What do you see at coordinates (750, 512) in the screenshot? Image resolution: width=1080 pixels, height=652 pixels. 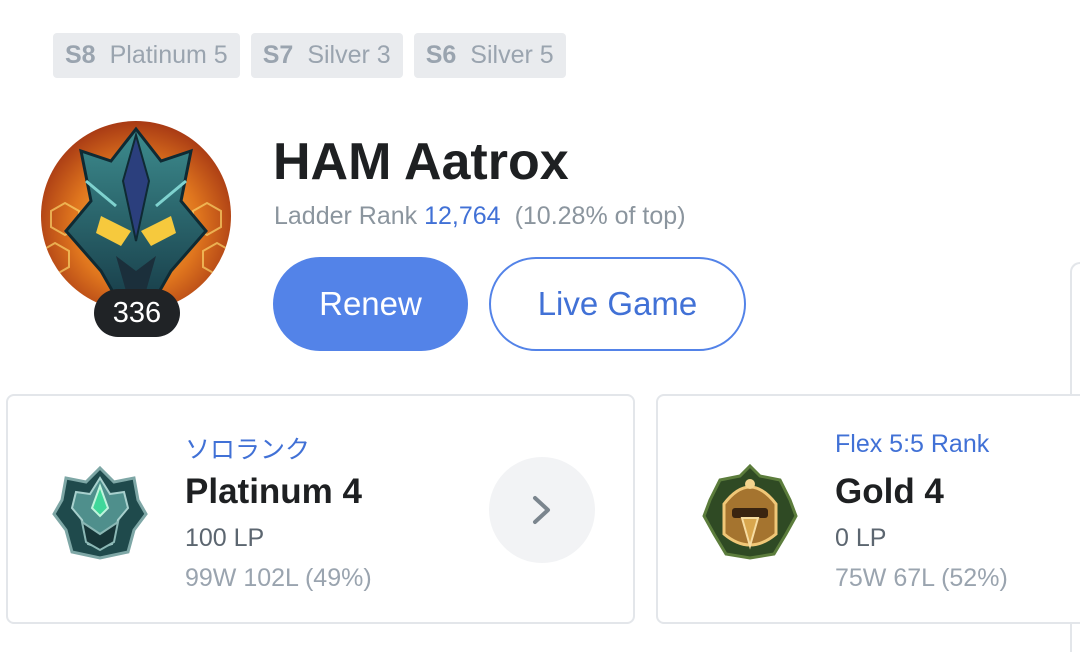 I see `gold-emblem-icon` at bounding box center [750, 512].